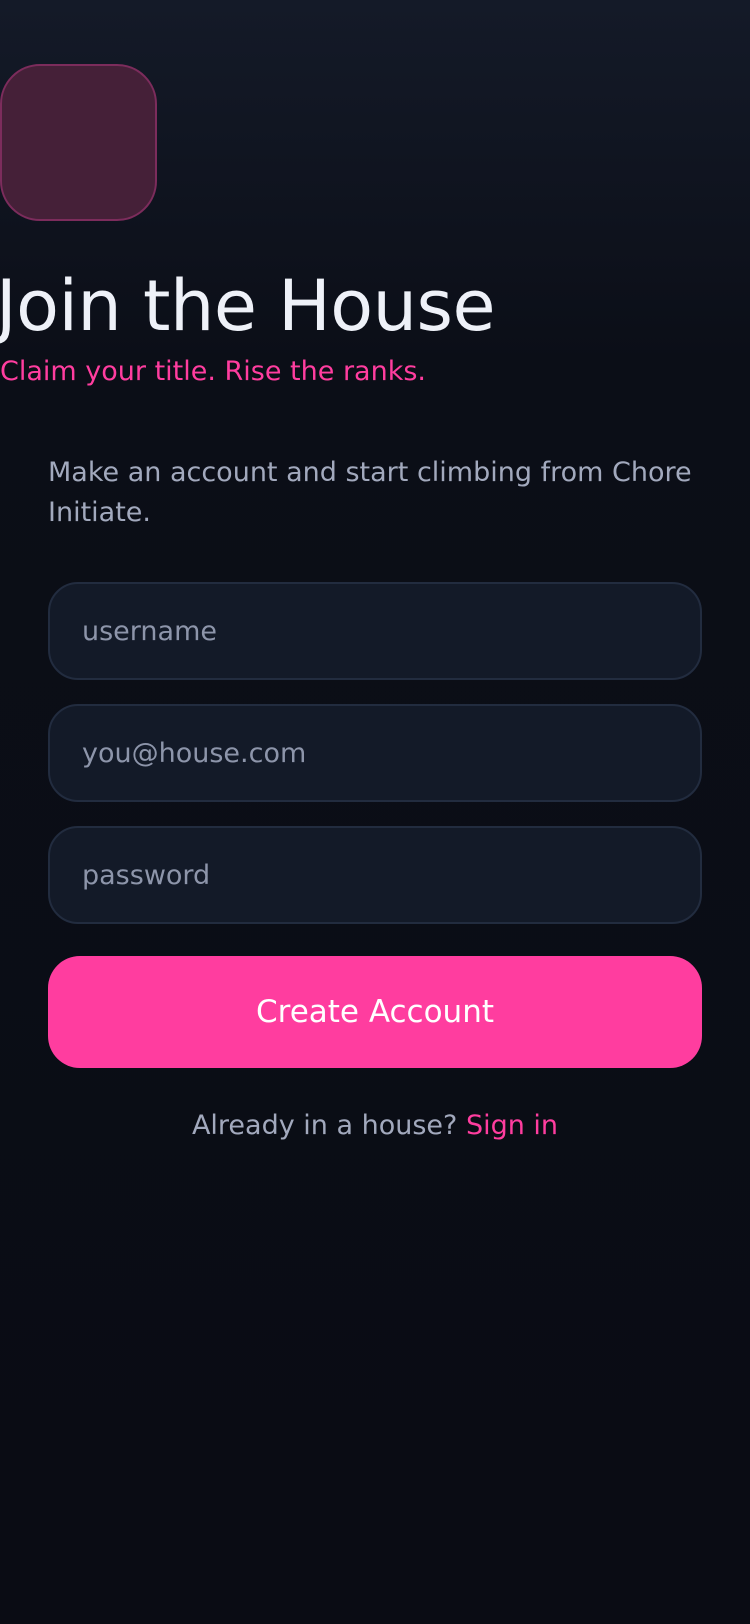  What do you see at coordinates (328, 1125) in the screenshot?
I see `signin-prompt-text: Already in a house?` at bounding box center [328, 1125].